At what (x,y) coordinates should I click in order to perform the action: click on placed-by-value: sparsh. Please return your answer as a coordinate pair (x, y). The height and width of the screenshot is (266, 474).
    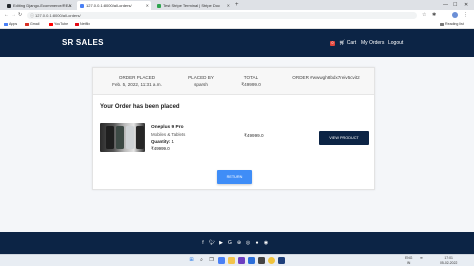
    Looking at the image, I should click on (201, 84).